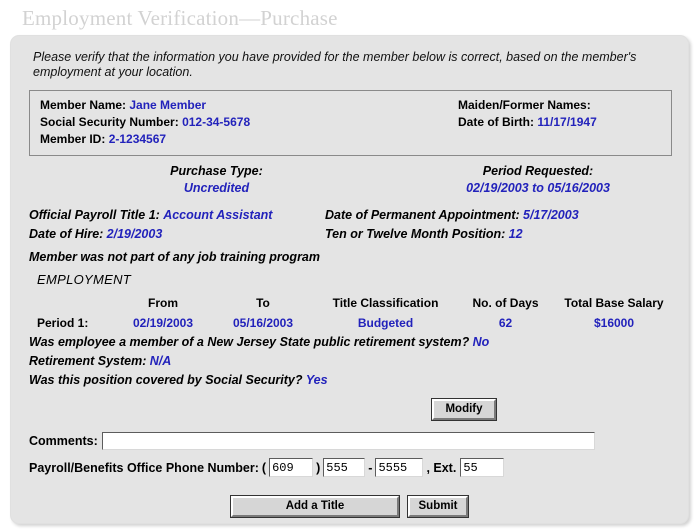 This screenshot has height=531, width=697. Describe the element at coordinates (438, 506) in the screenshot. I see `submit-button: Submit` at that location.